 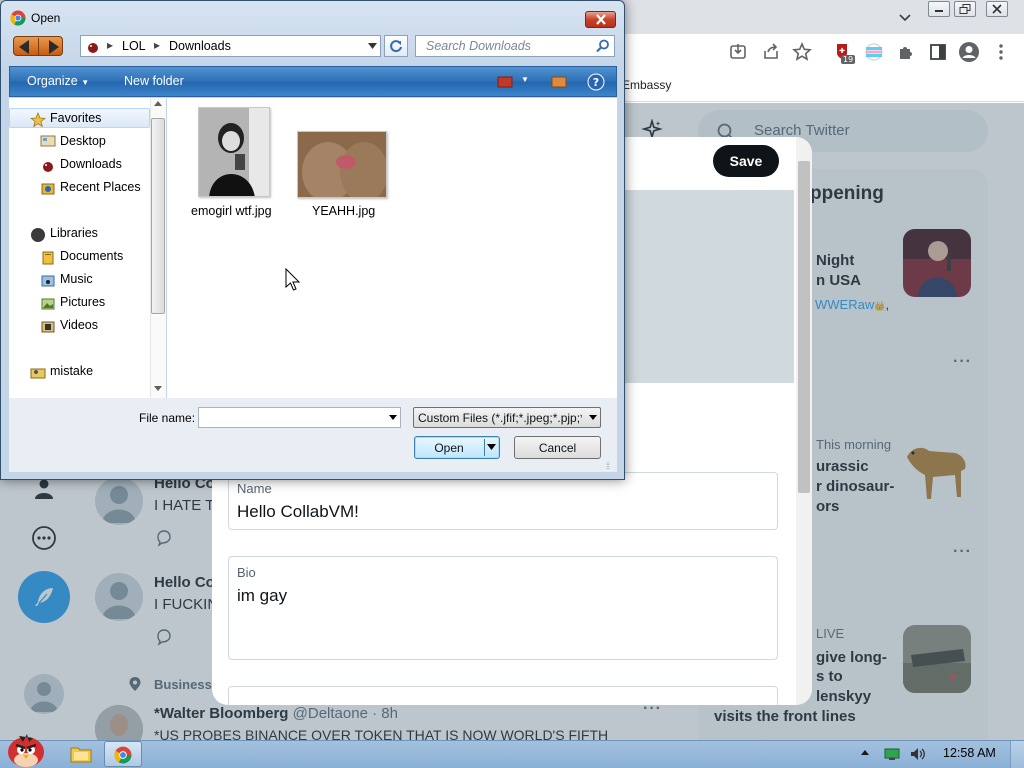 What do you see at coordinates (738, 52) in the screenshot?
I see `install-app-icon` at bounding box center [738, 52].